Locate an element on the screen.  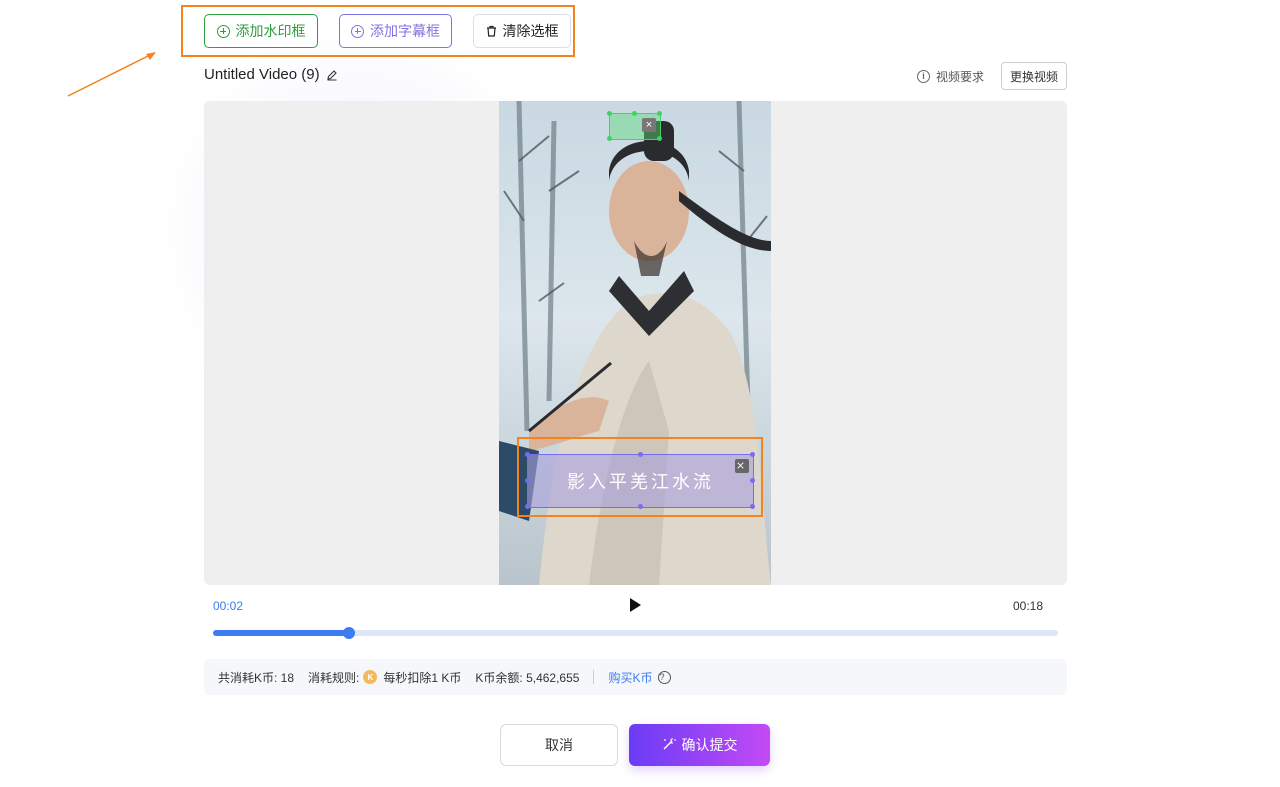
replace-video-button: 更换视频 is located at coordinates (1034, 76).